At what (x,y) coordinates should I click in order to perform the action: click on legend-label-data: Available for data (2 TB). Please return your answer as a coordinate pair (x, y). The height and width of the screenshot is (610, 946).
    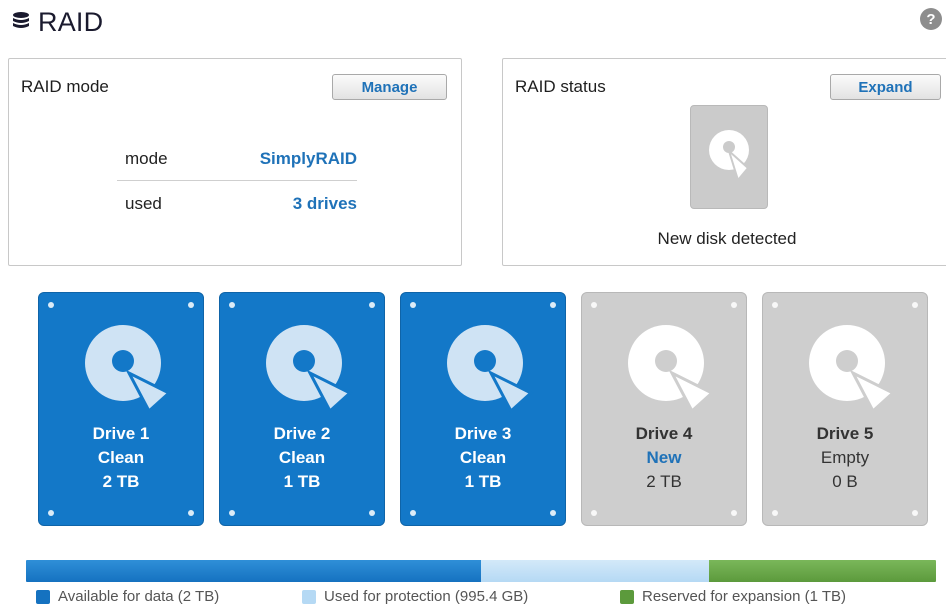
    Looking at the image, I should click on (139, 596).